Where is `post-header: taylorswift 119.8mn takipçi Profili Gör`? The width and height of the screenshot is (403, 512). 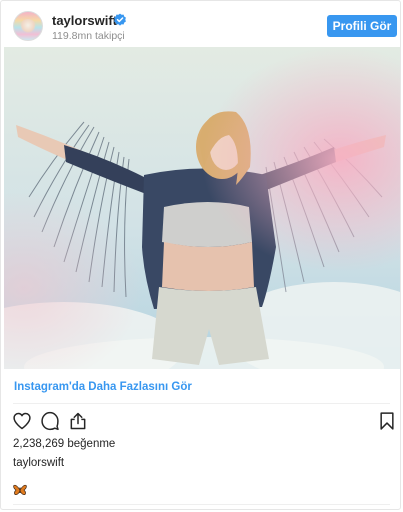
post-header: taylorswift 119.8mn takipçi Profili Gör is located at coordinates (201, 24).